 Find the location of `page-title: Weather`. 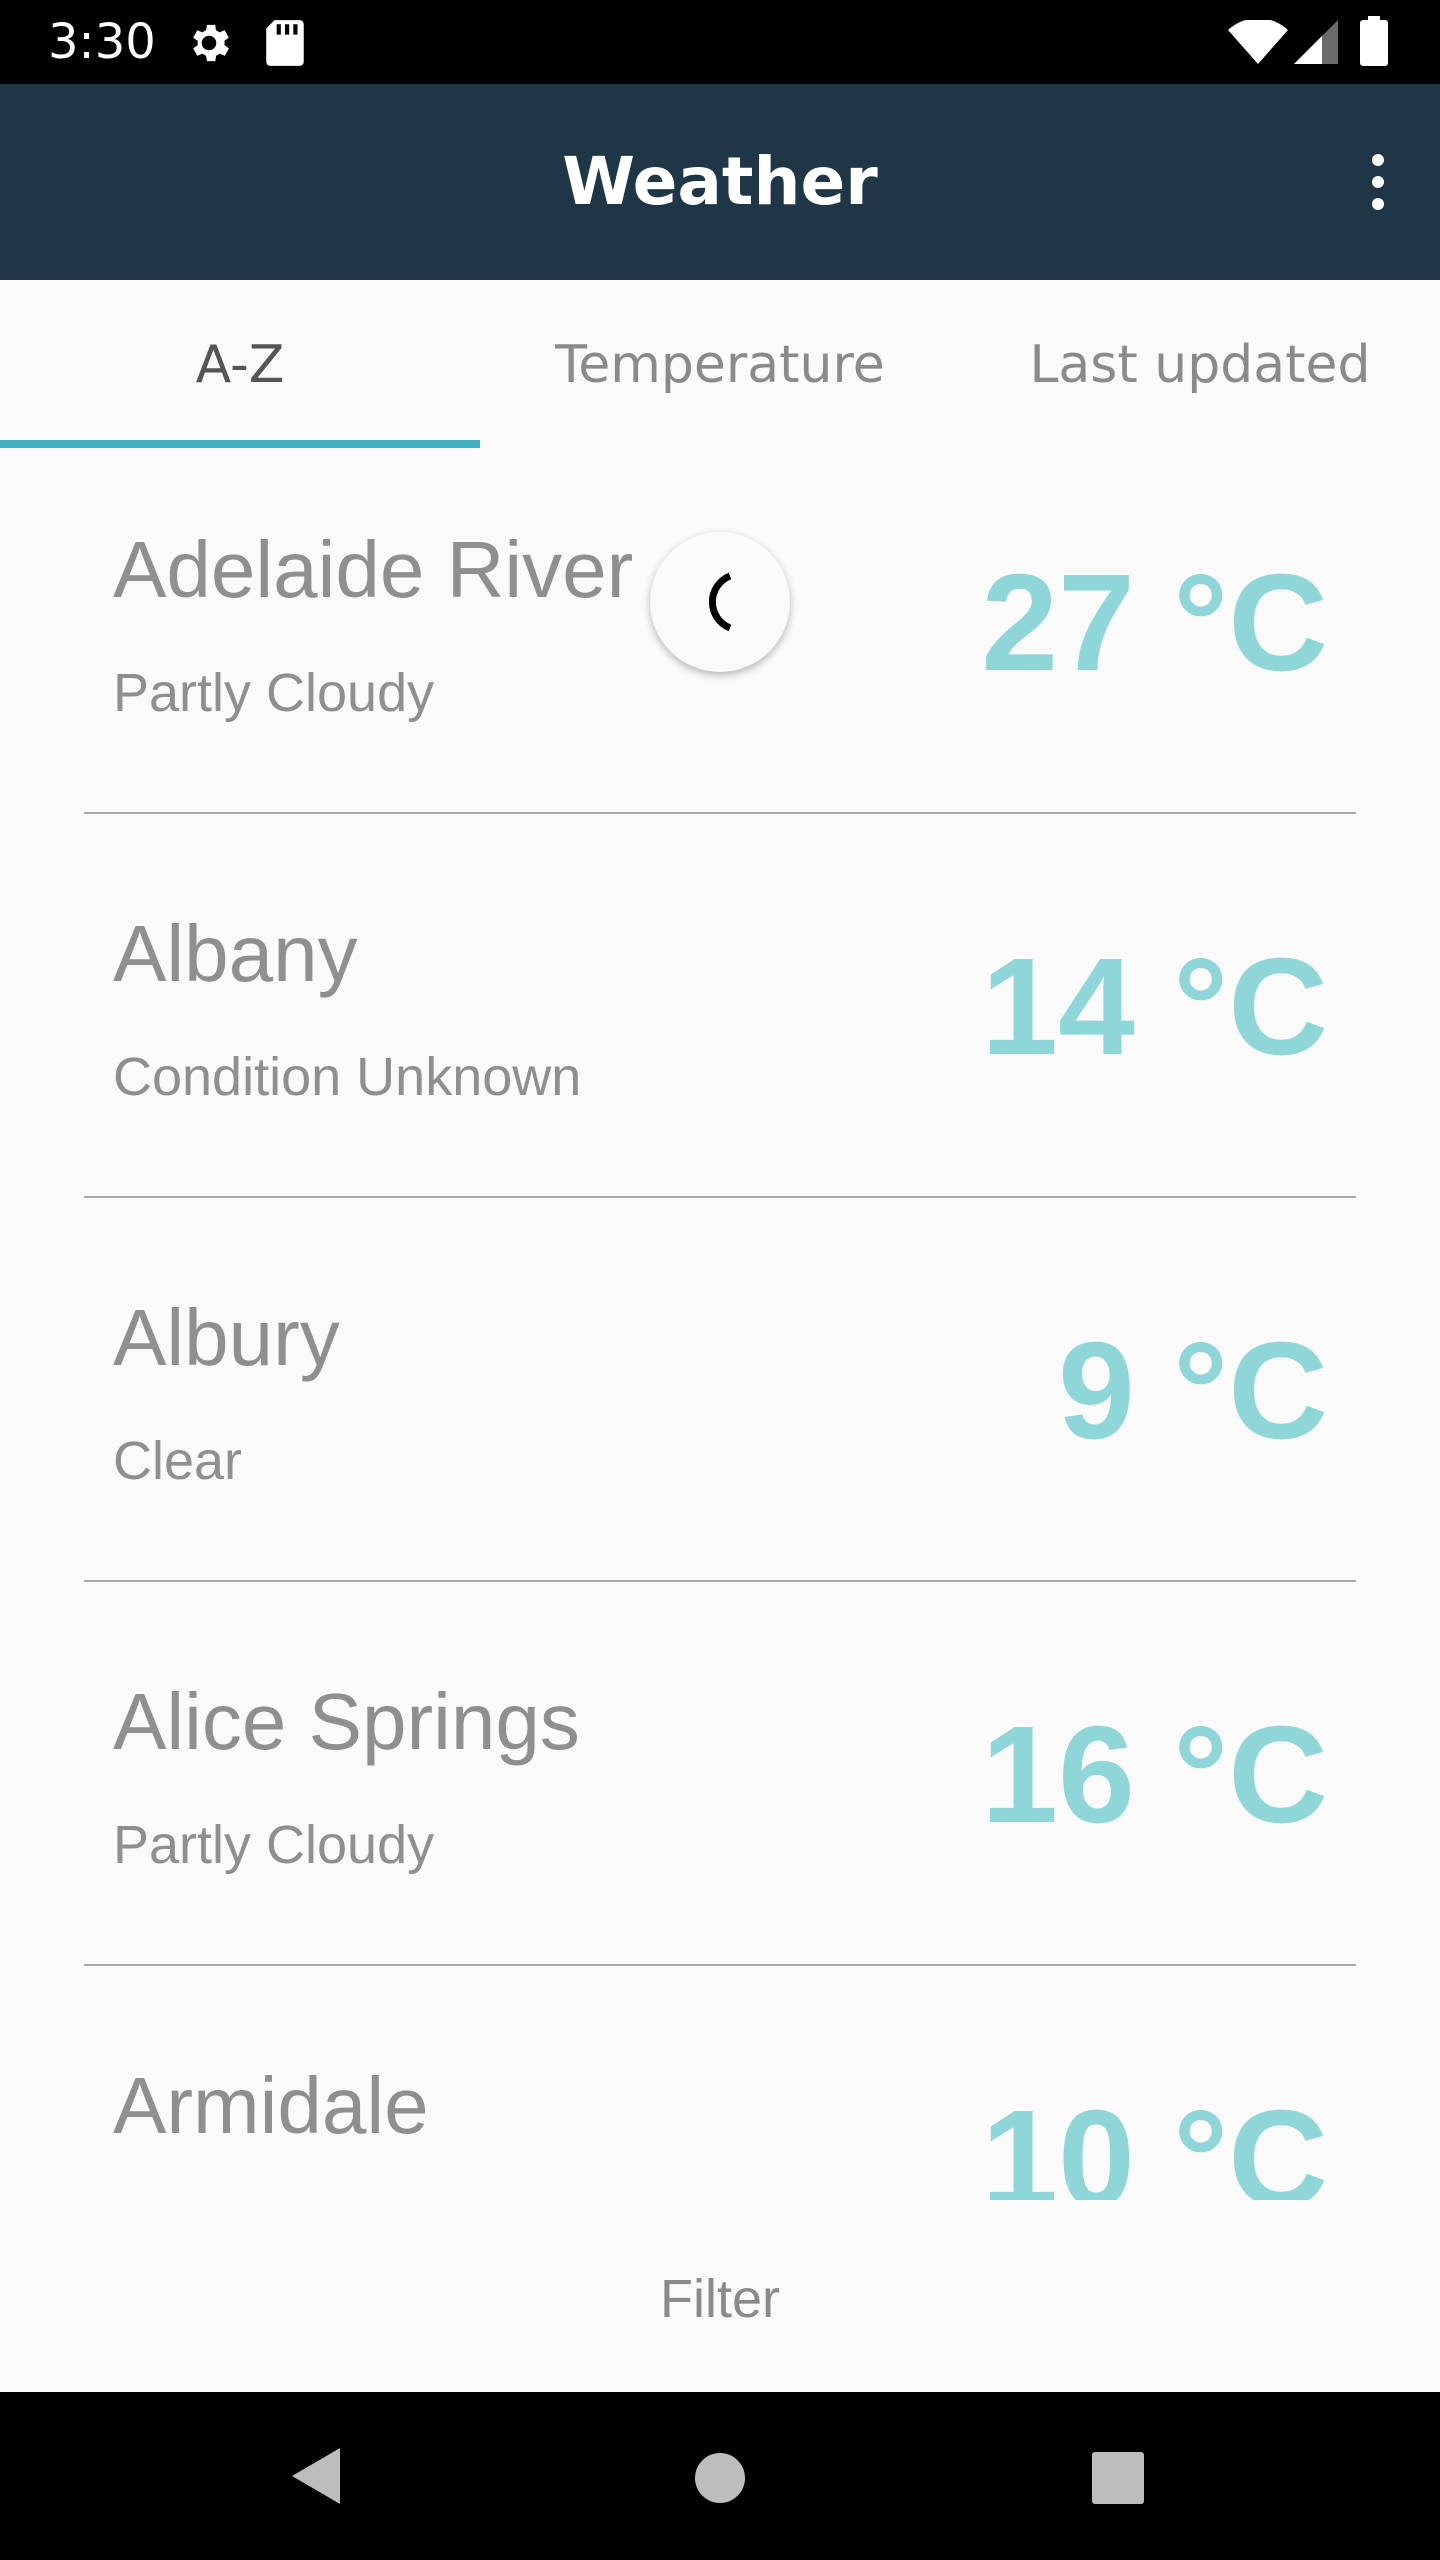

page-title: Weather is located at coordinates (720, 181).